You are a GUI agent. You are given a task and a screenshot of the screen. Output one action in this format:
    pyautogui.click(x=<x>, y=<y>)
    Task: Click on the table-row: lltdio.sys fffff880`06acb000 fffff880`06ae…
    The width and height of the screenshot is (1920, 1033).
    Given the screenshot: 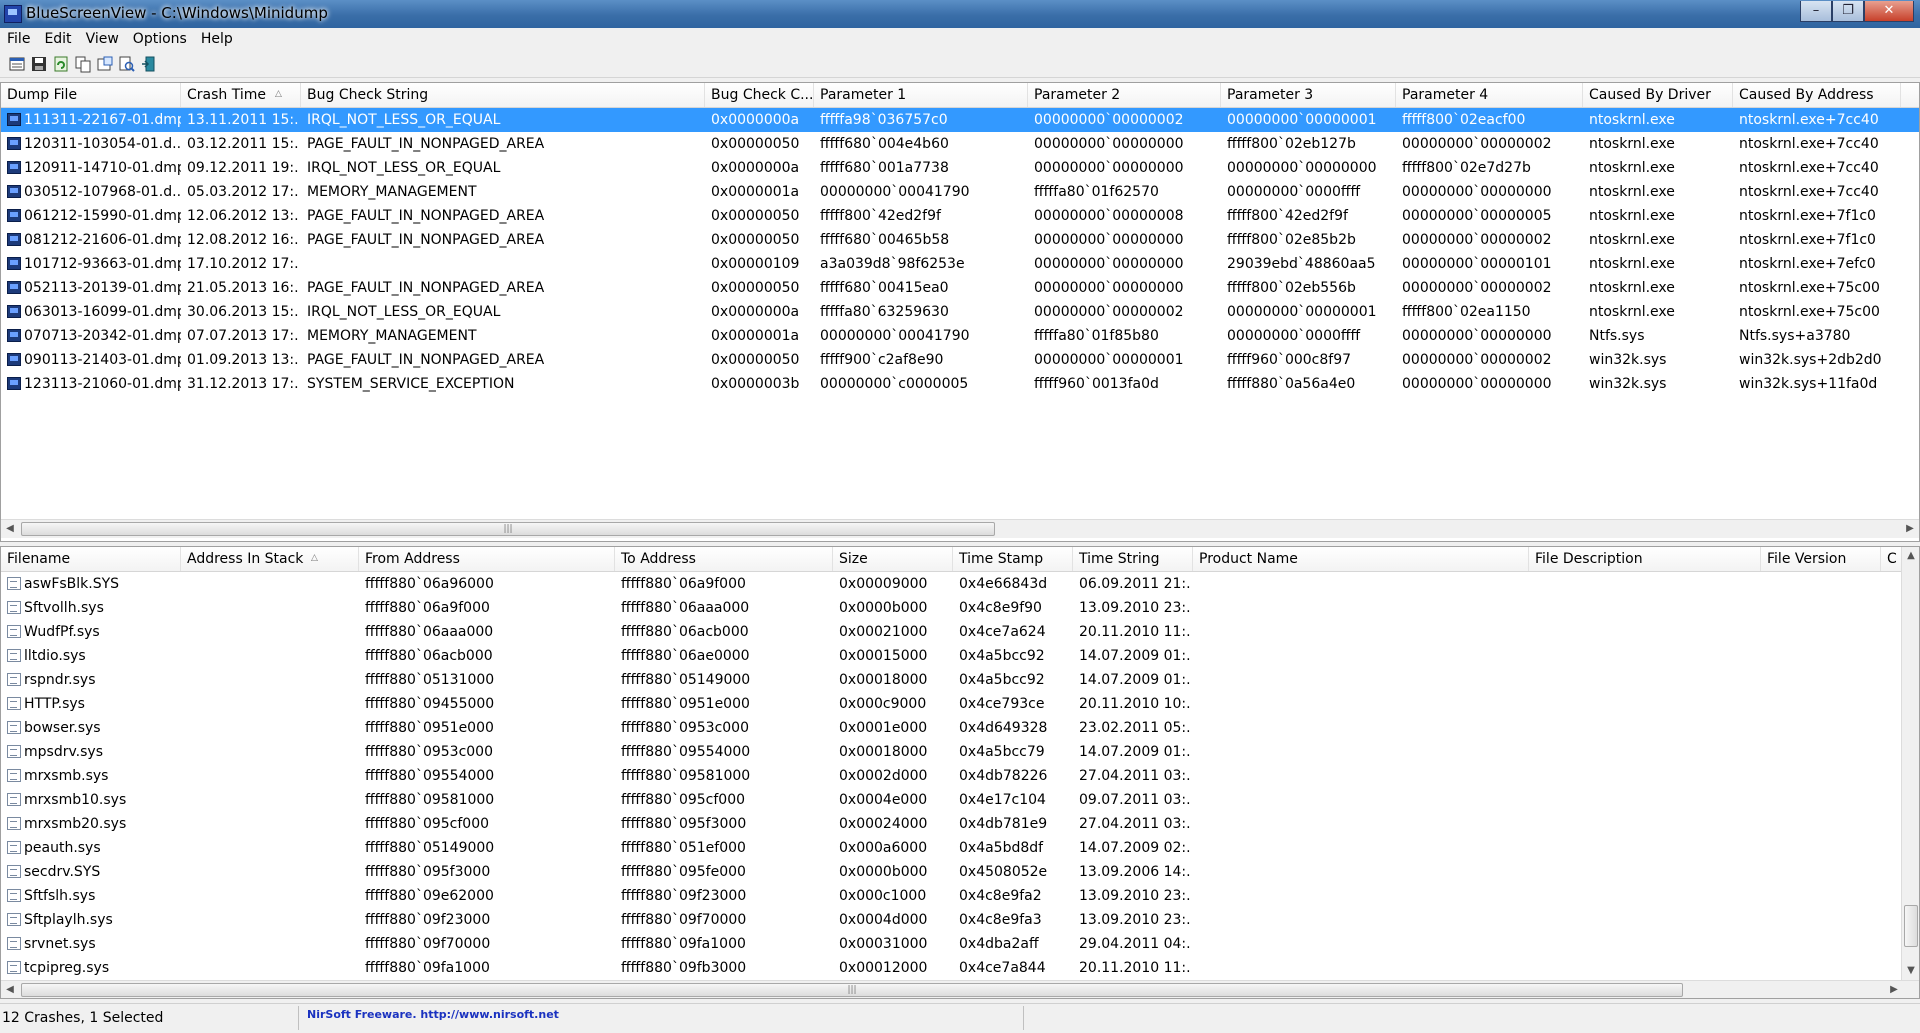 What is the action you would take?
    pyautogui.click(x=960, y=656)
    